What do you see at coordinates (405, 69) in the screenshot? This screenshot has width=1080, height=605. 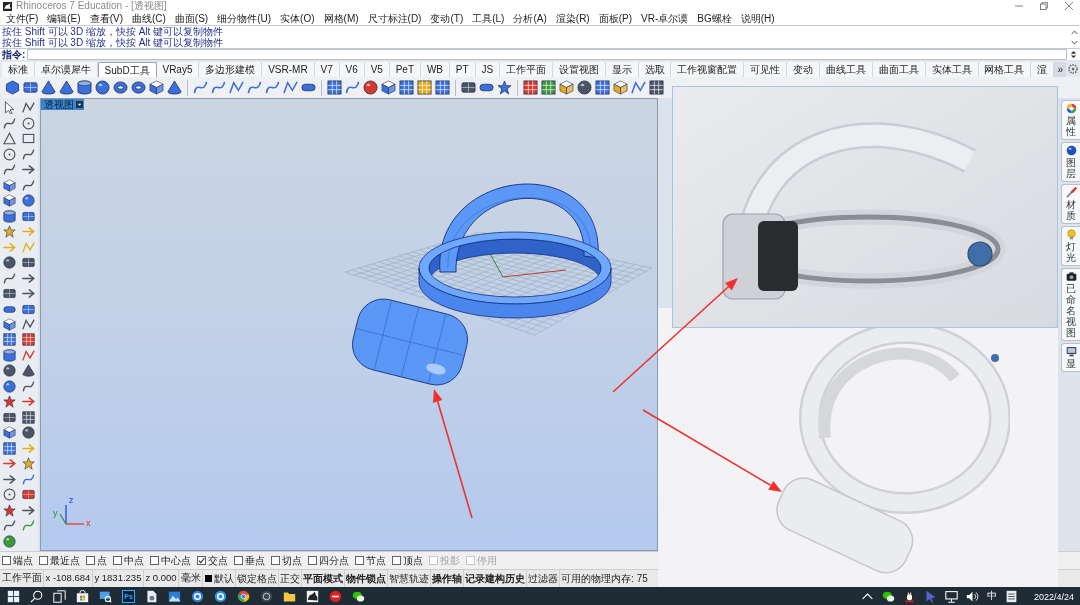 I see `toolbar-tab: PeT` at bounding box center [405, 69].